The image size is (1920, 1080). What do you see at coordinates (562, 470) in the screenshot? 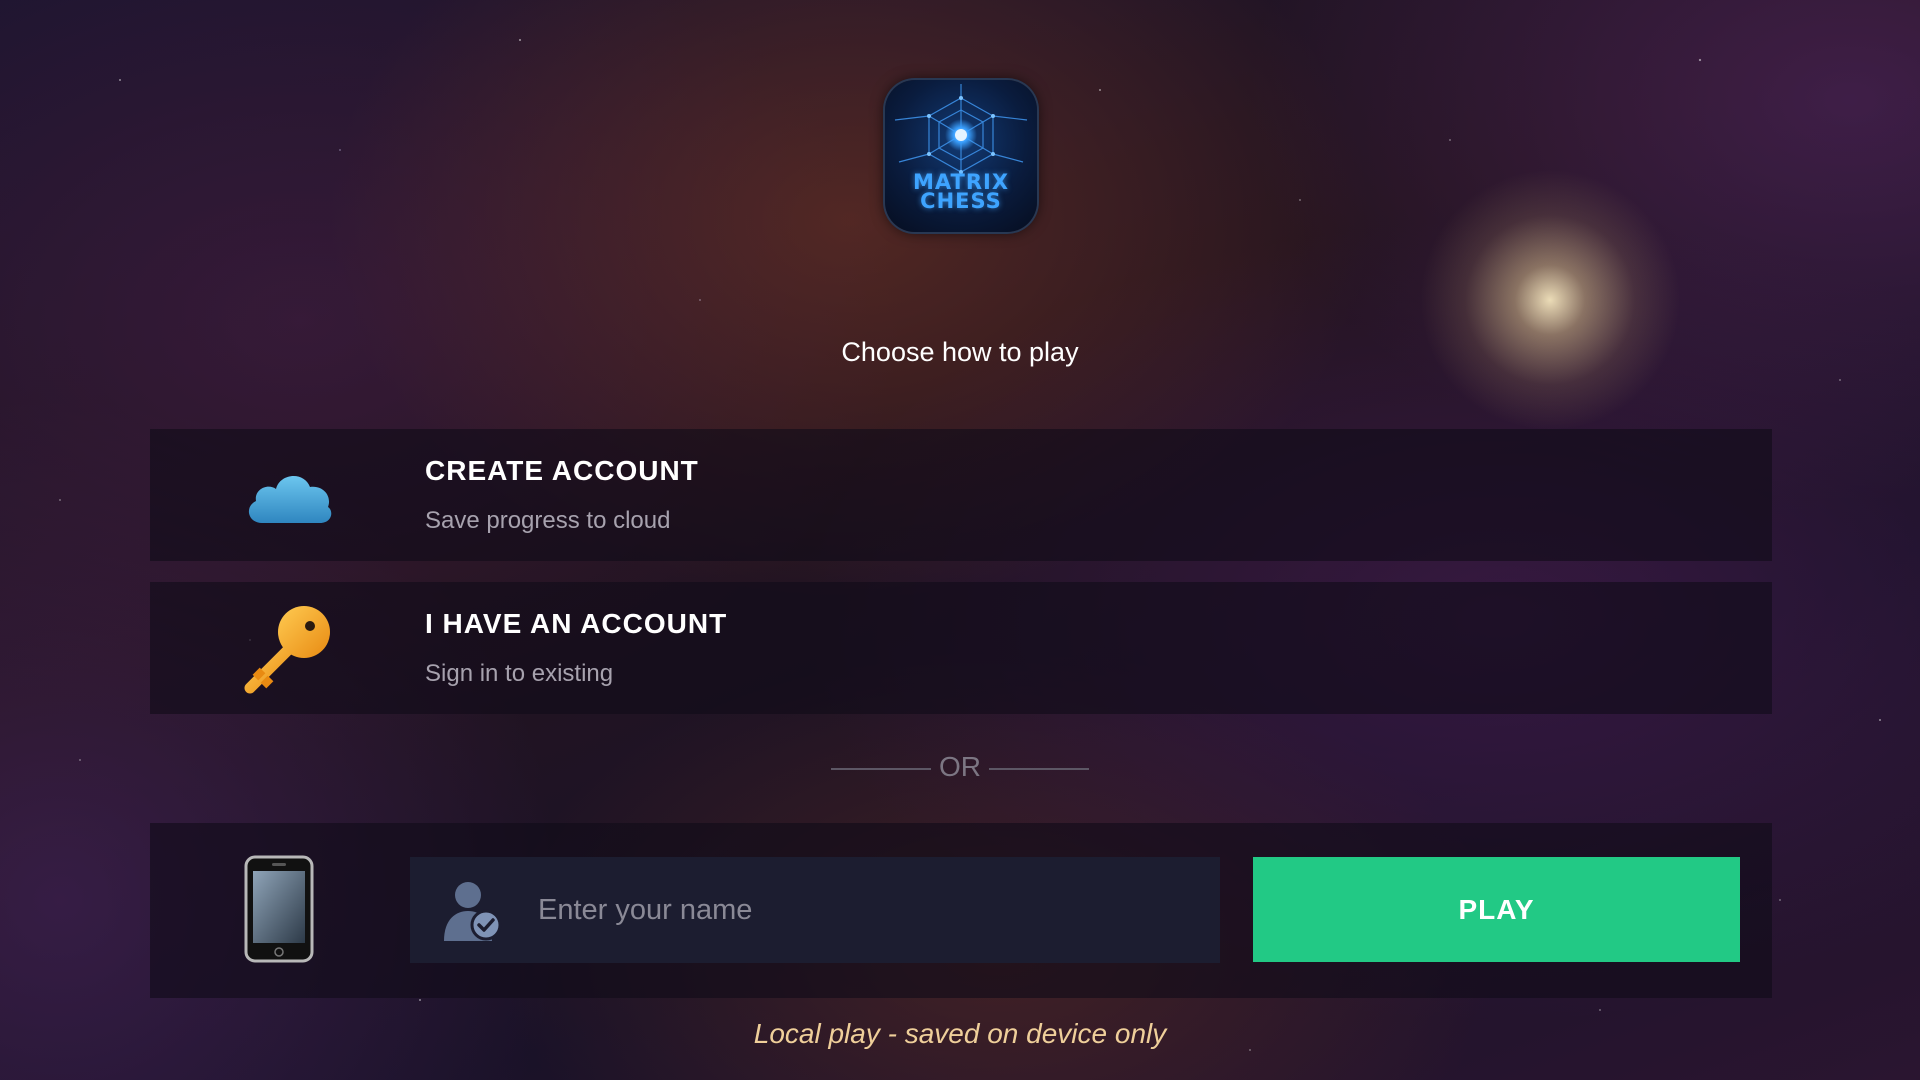
I see `create-account-title: CREATE ACCOUNT` at bounding box center [562, 470].